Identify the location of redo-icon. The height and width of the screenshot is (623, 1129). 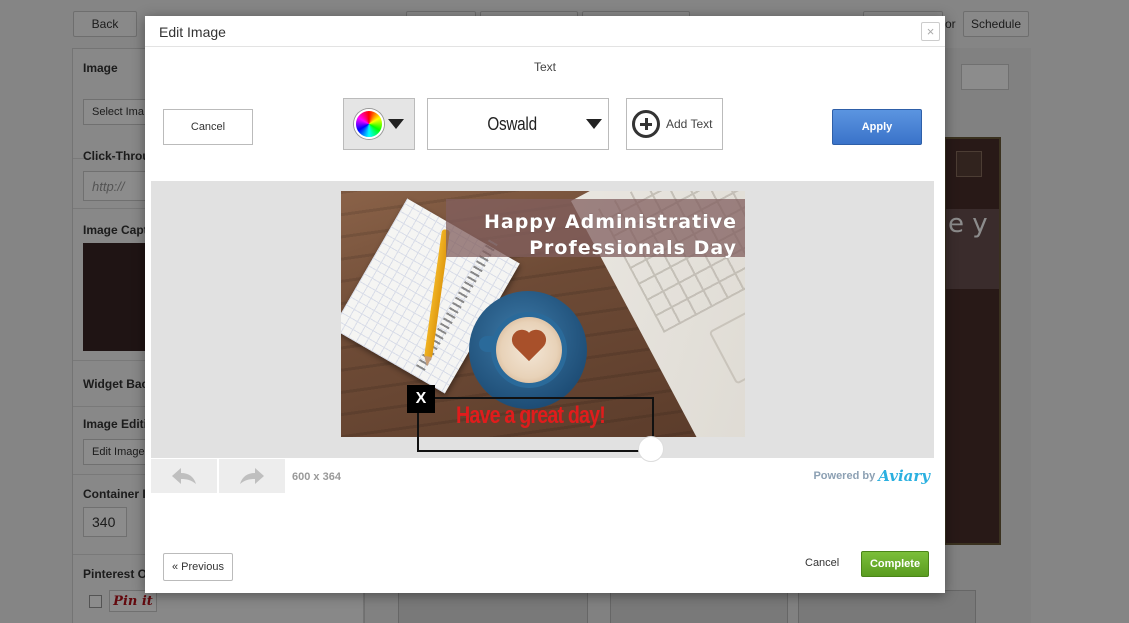
(252, 476).